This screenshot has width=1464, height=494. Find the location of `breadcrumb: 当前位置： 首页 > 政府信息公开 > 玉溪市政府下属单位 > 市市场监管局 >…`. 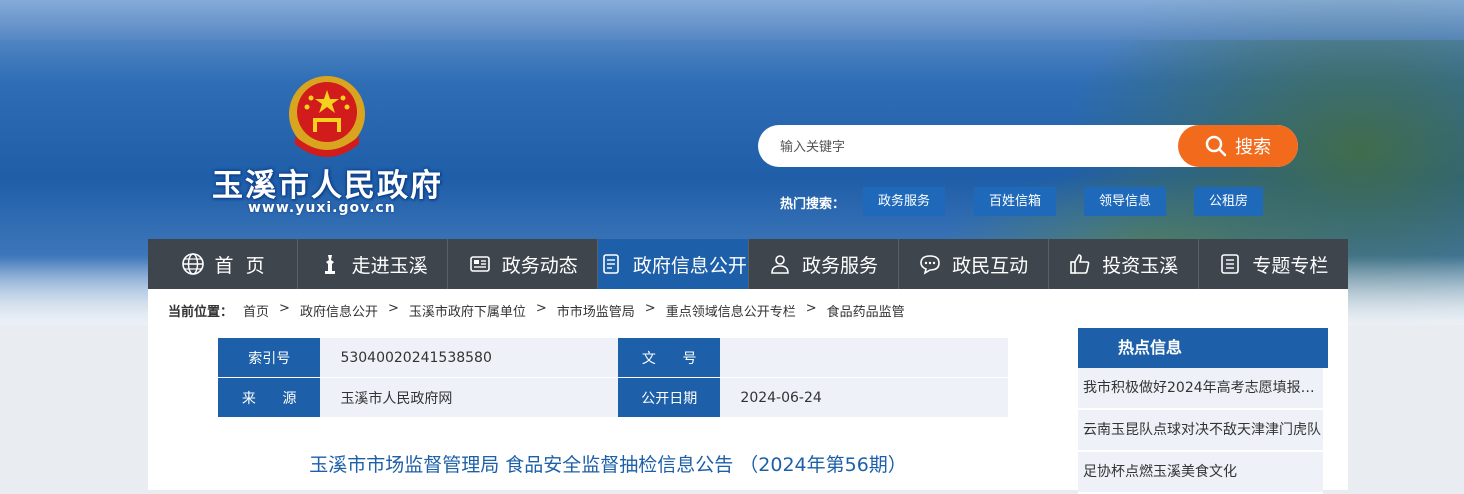

breadcrumb: 当前位置： 首页 > 政府信息公开 > 玉溪市政府下属单位 > 市市场监管局 >… is located at coordinates (536, 310).